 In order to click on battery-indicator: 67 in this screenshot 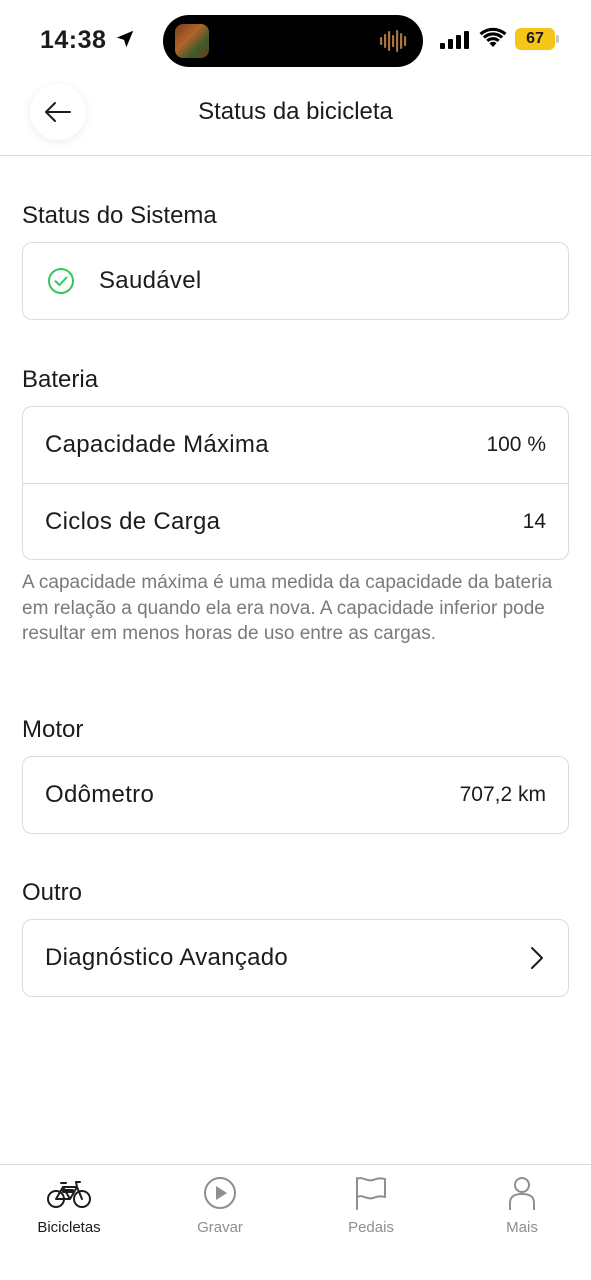, I will do `click(537, 39)`.